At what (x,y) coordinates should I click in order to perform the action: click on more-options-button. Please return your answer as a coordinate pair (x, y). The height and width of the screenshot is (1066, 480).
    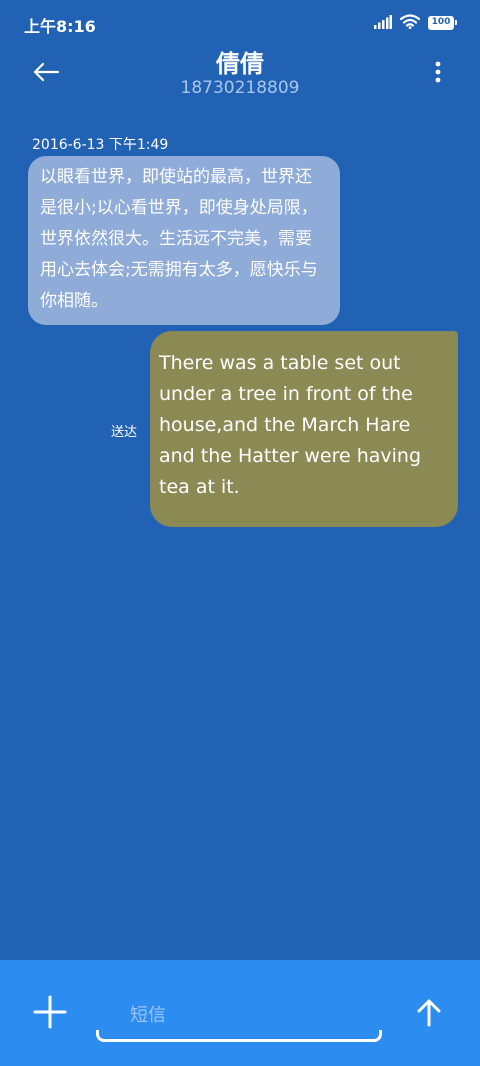
    Looking at the image, I should click on (438, 72).